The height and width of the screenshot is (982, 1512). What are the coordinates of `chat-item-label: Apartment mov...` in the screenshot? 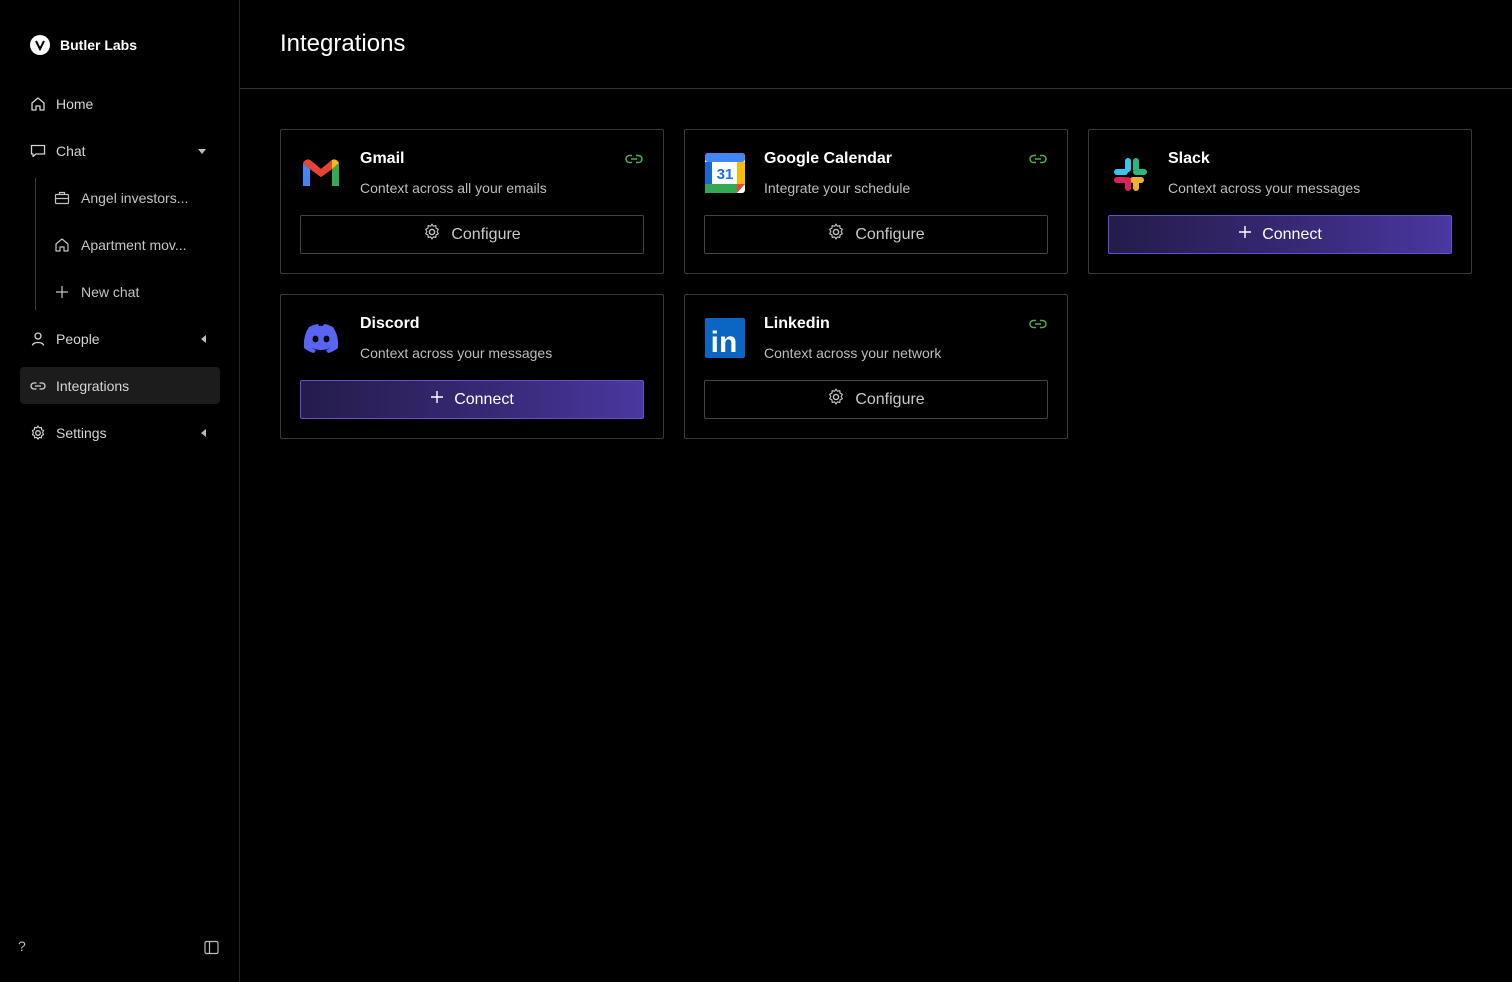 It's located at (134, 244).